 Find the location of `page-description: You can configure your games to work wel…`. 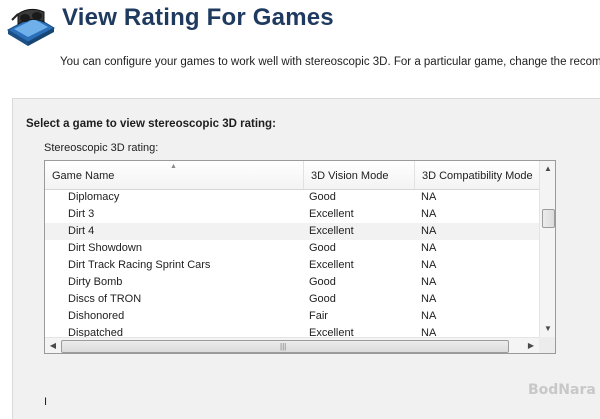

page-description: You can configure your games to work wel… is located at coordinates (330, 62).